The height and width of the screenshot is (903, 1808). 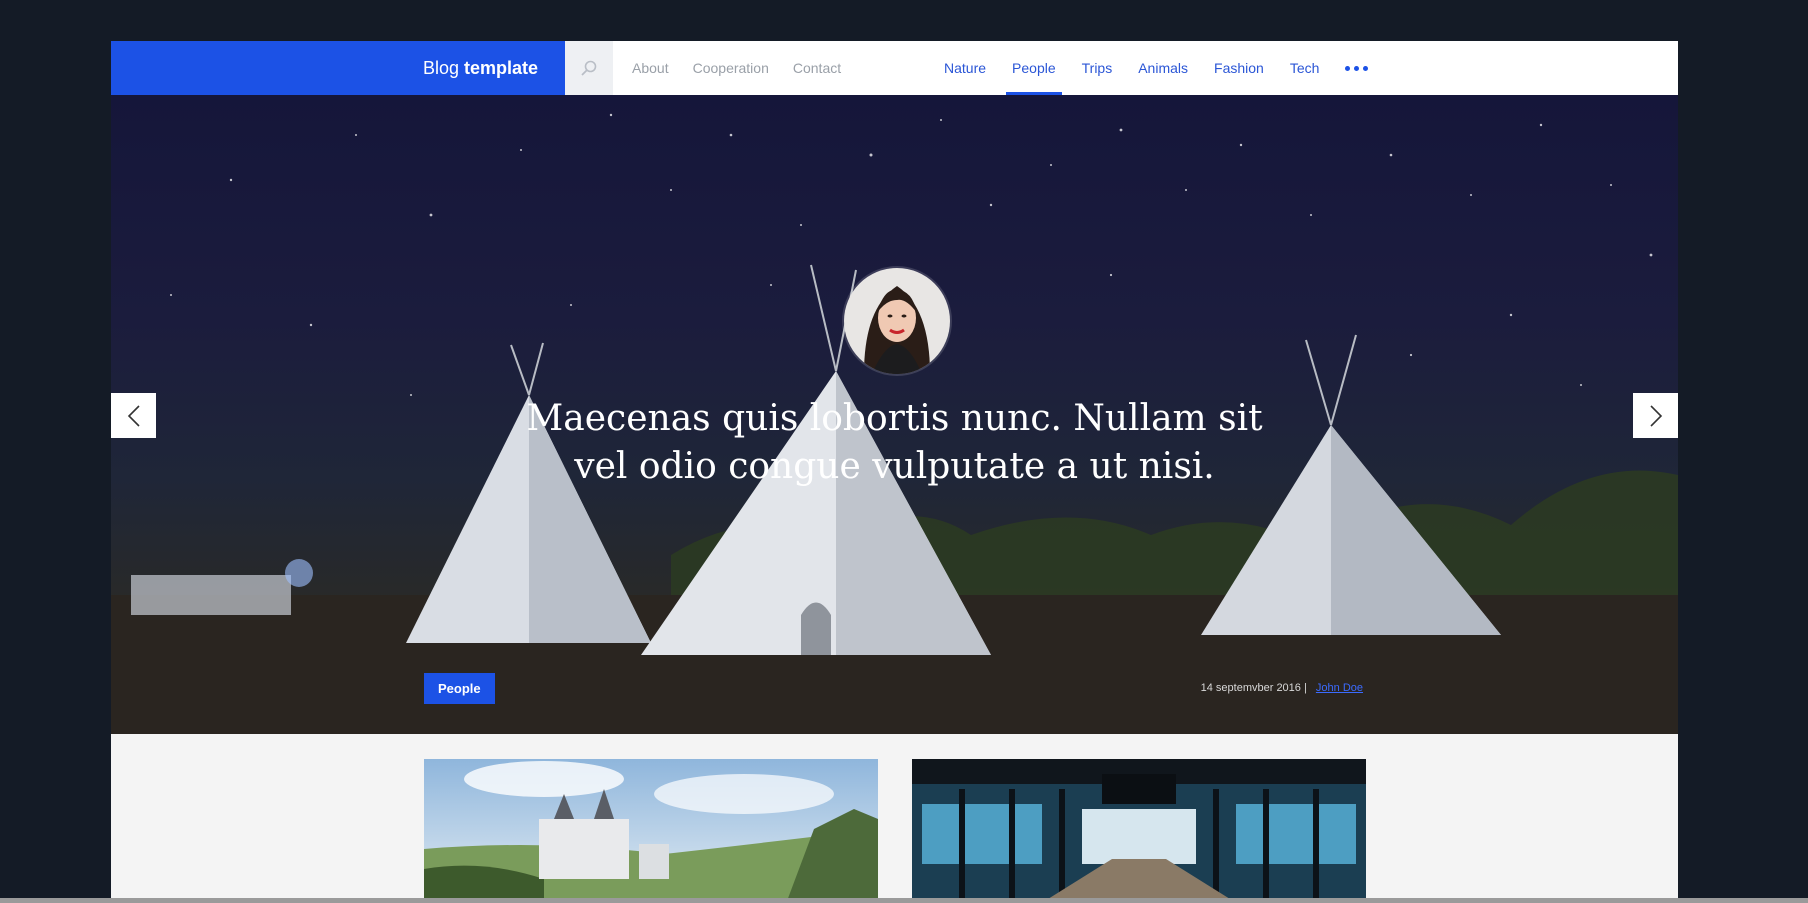 What do you see at coordinates (500, 67) in the screenshot?
I see `brand-text-2: template` at bounding box center [500, 67].